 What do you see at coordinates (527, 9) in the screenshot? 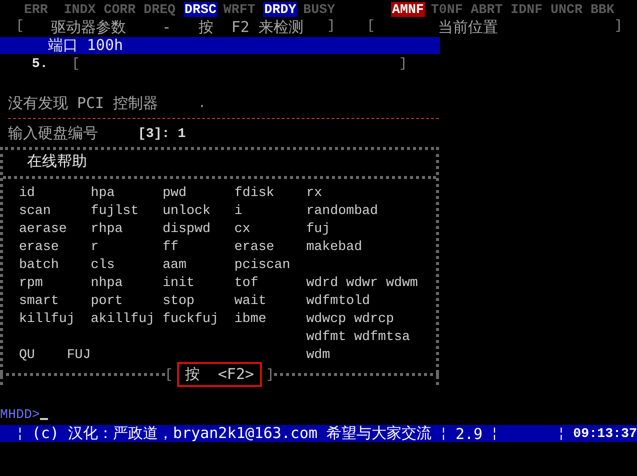
I see `error-label: IDNF` at bounding box center [527, 9].